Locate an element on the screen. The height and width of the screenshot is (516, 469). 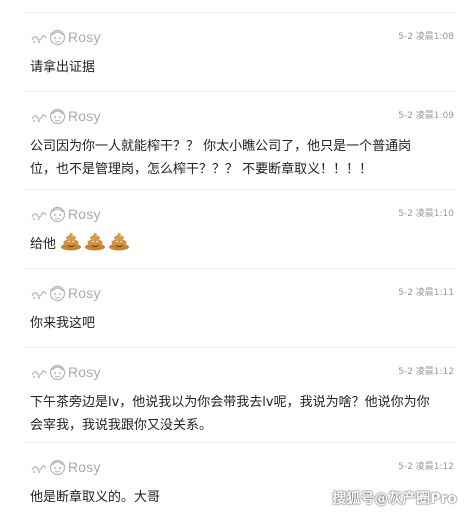
timestamp: 5-2 凌晨1:11 is located at coordinates (426, 293).